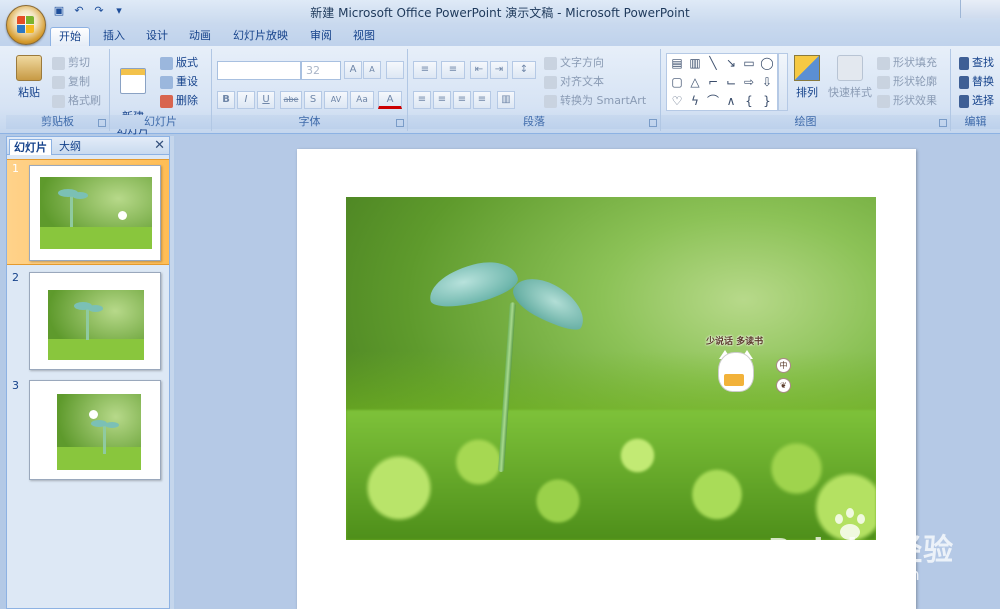 This screenshot has height=609, width=1000. I want to click on panel-scrollbar, so click(172, 372).